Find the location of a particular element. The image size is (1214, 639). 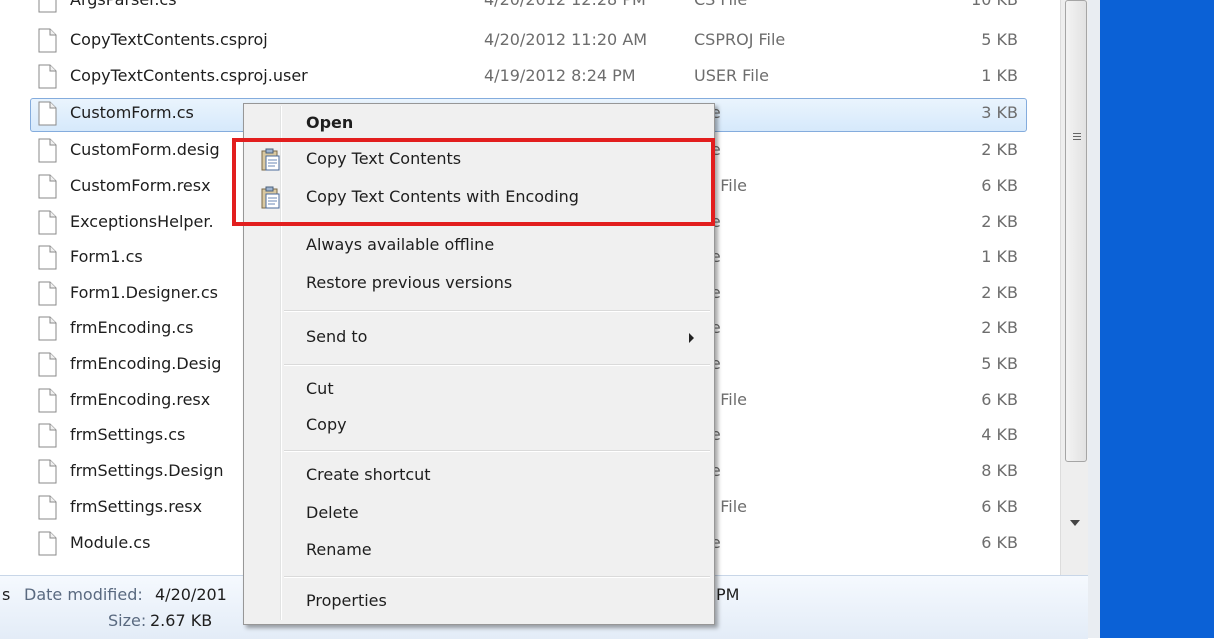

file-name: frmEncoding.cs is located at coordinates (131, 327).